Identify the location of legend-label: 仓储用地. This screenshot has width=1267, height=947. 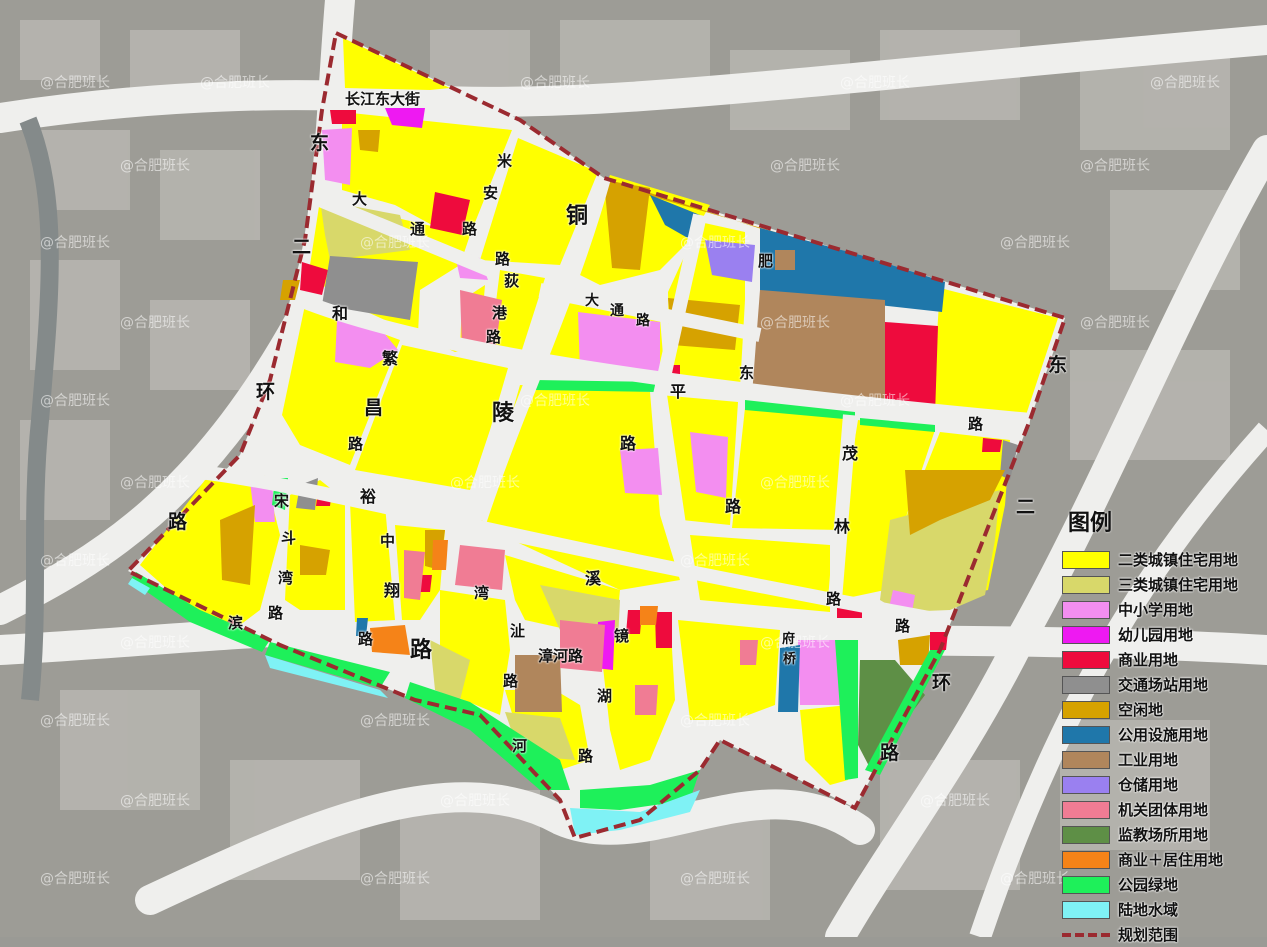
(1148, 785).